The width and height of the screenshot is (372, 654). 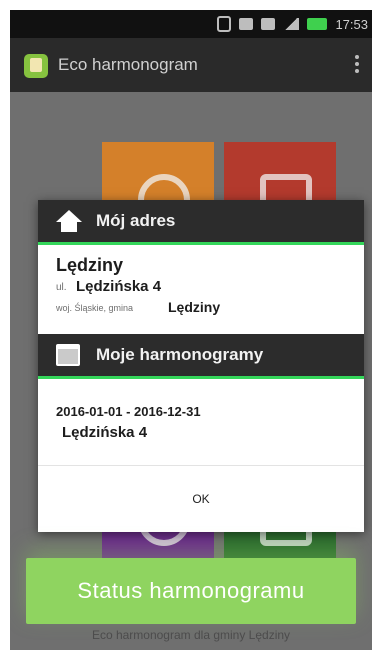 I want to click on ok-button: OK, so click(x=201, y=499).